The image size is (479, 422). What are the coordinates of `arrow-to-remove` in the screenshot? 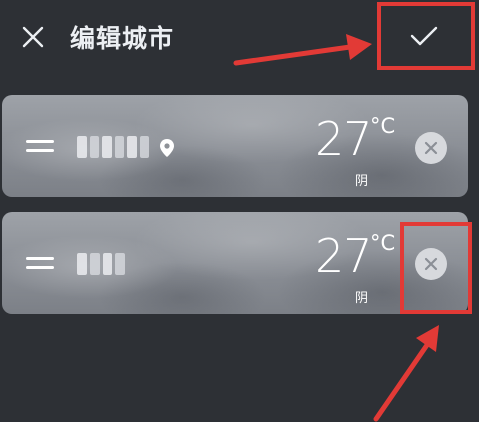 It's located at (406, 373).